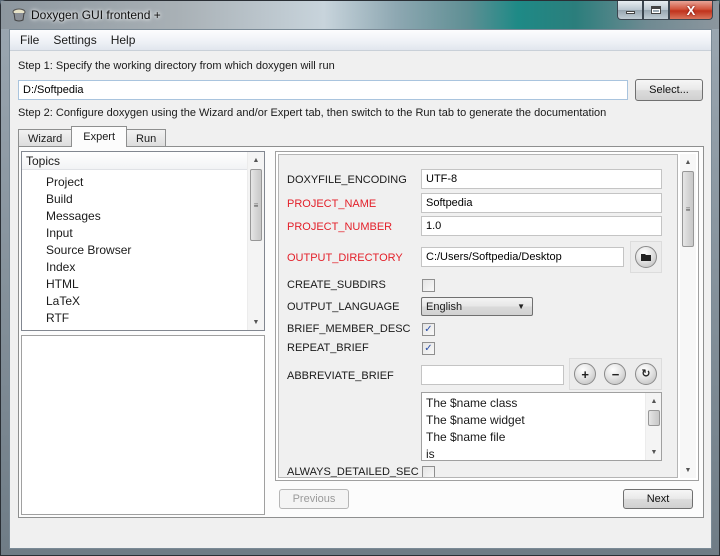  Describe the element at coordinates (521, 306) in the screenshot. I see `dropdown-arrow-icon: ▼` at that location.